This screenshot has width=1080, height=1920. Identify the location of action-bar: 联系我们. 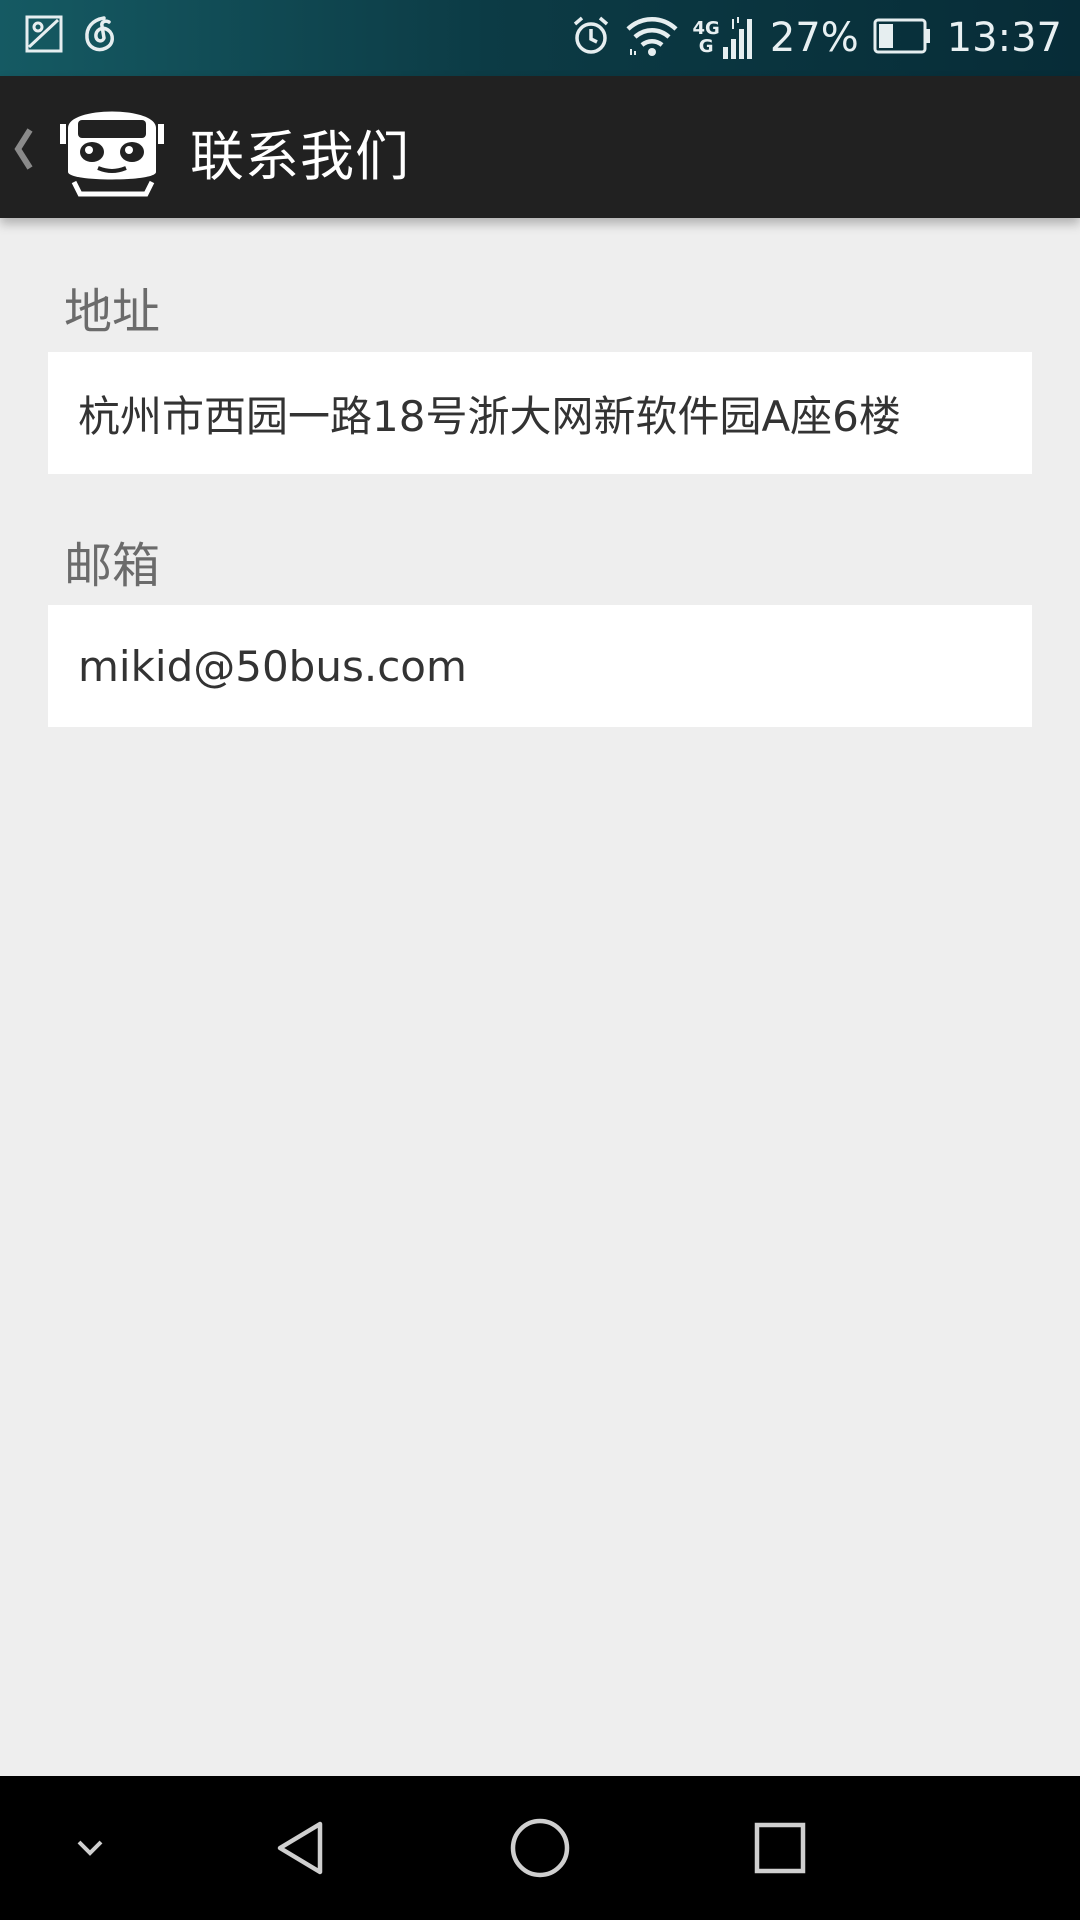
(540, 147).